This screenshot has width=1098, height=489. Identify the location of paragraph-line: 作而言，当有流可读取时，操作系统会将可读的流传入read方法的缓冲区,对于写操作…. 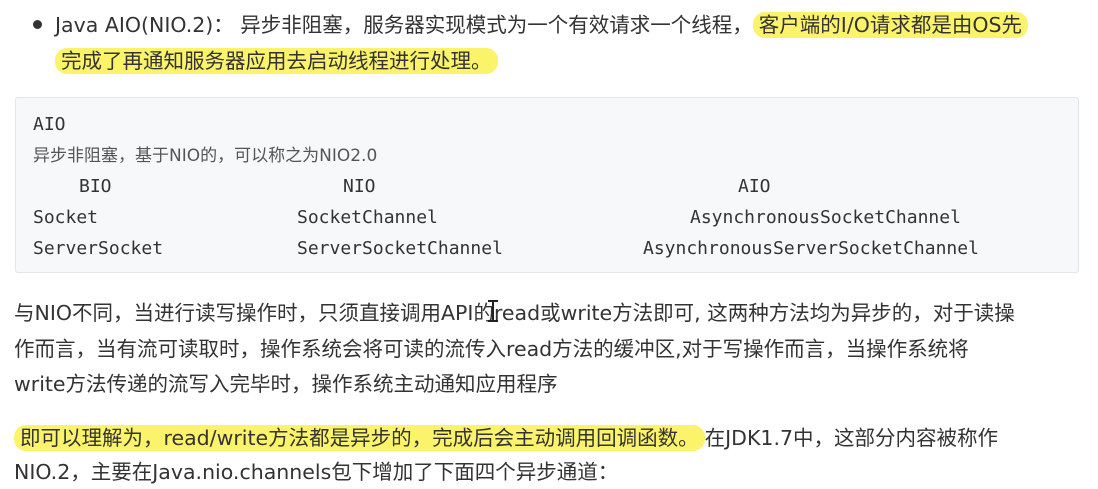
(491, 349).